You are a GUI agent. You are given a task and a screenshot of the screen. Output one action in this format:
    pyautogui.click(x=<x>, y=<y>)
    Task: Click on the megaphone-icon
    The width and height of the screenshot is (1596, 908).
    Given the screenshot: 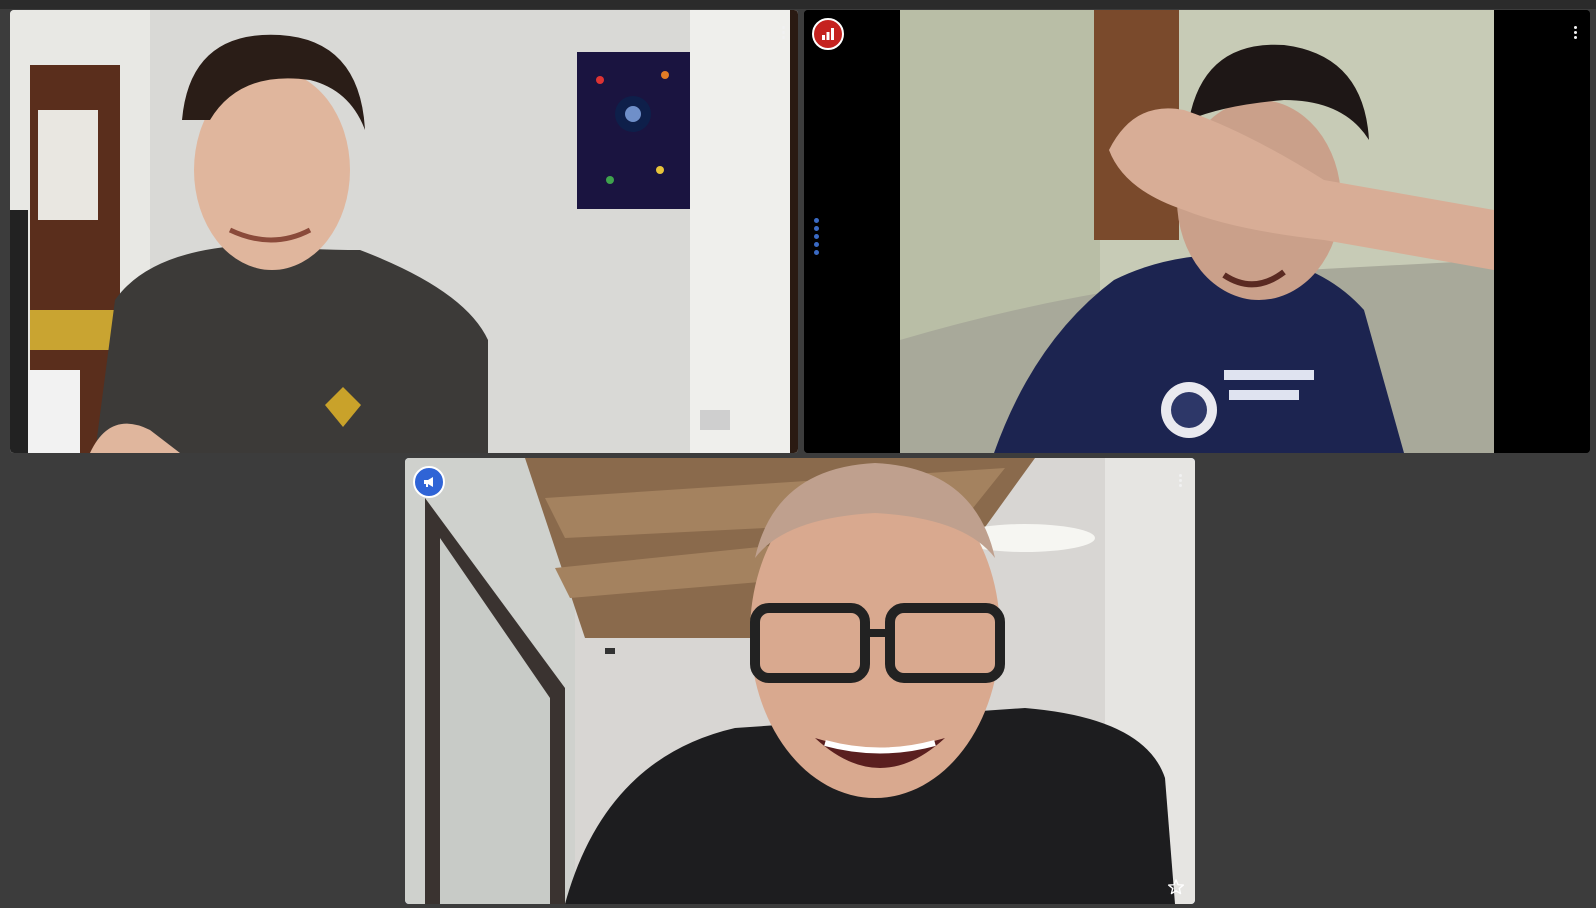 What is the action you would take?
    pyautogui.click(x=428, y=482)
    